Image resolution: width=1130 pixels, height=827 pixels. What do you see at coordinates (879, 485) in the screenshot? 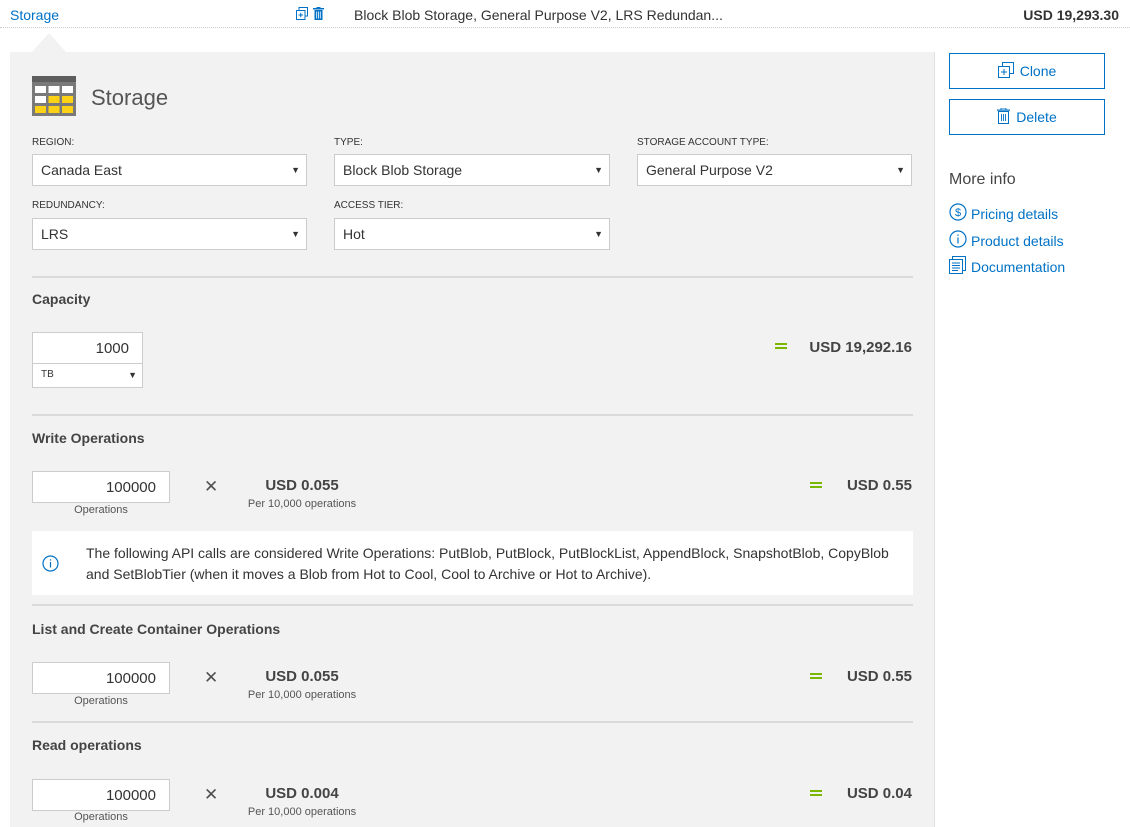
I see `write-ops-total: USD 0.55` at bounding box center [879, 485].